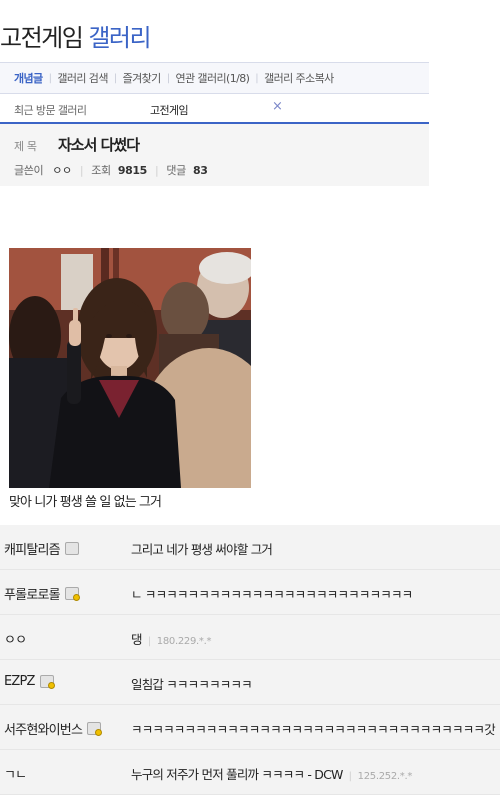 This screenshot has width=500, height=795. I want to click on title-label: 제 목, so click(25, 146).